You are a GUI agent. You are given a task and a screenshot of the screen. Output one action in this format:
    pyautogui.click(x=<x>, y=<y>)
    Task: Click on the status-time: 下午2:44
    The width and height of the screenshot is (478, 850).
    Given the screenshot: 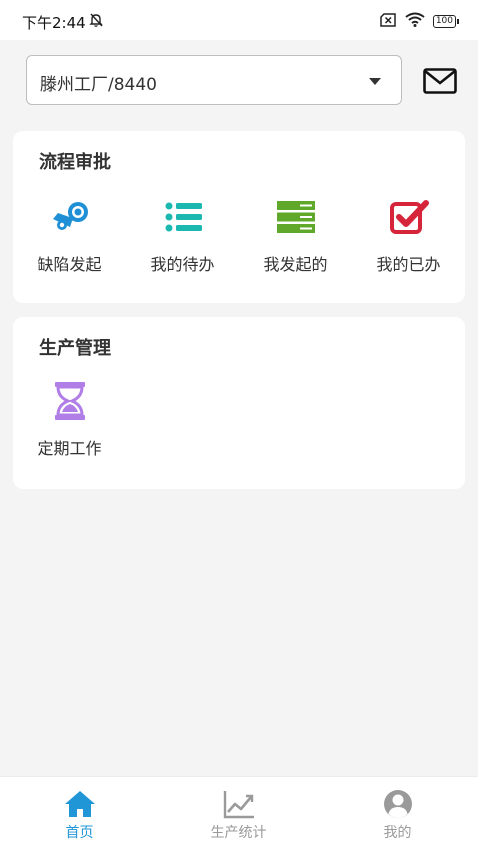 What is the action you would take?
    pyautogui.click(x=54, y=23)
    